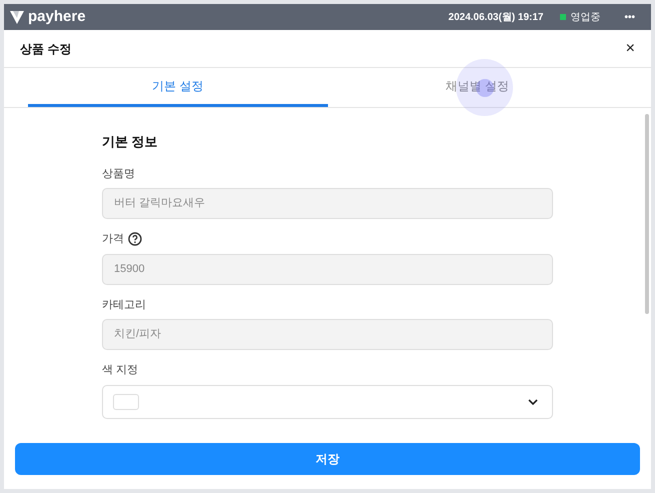 Image resolution: width=655 pixels, height=493 pixels. I want to click on logo-icon, so click(17, 17).